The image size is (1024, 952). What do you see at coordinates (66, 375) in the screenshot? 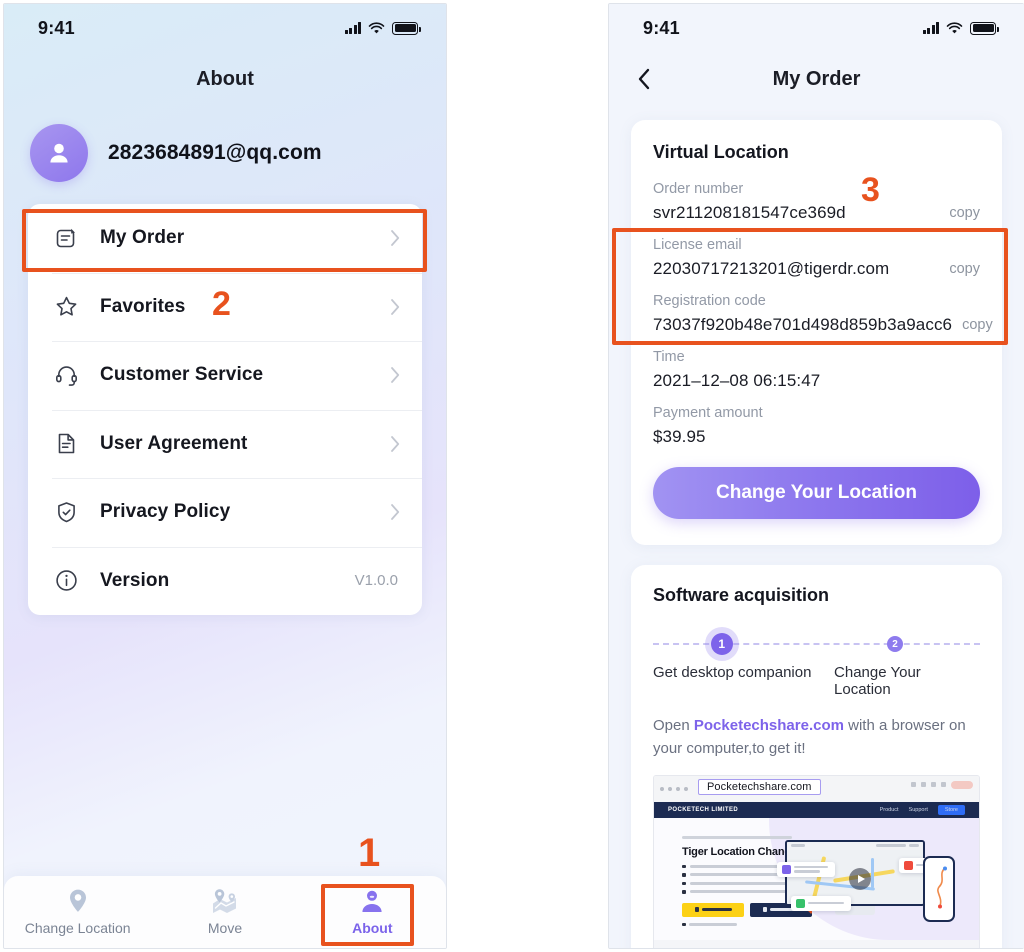
I see `headset-icon` at bounding box center [66, 375].